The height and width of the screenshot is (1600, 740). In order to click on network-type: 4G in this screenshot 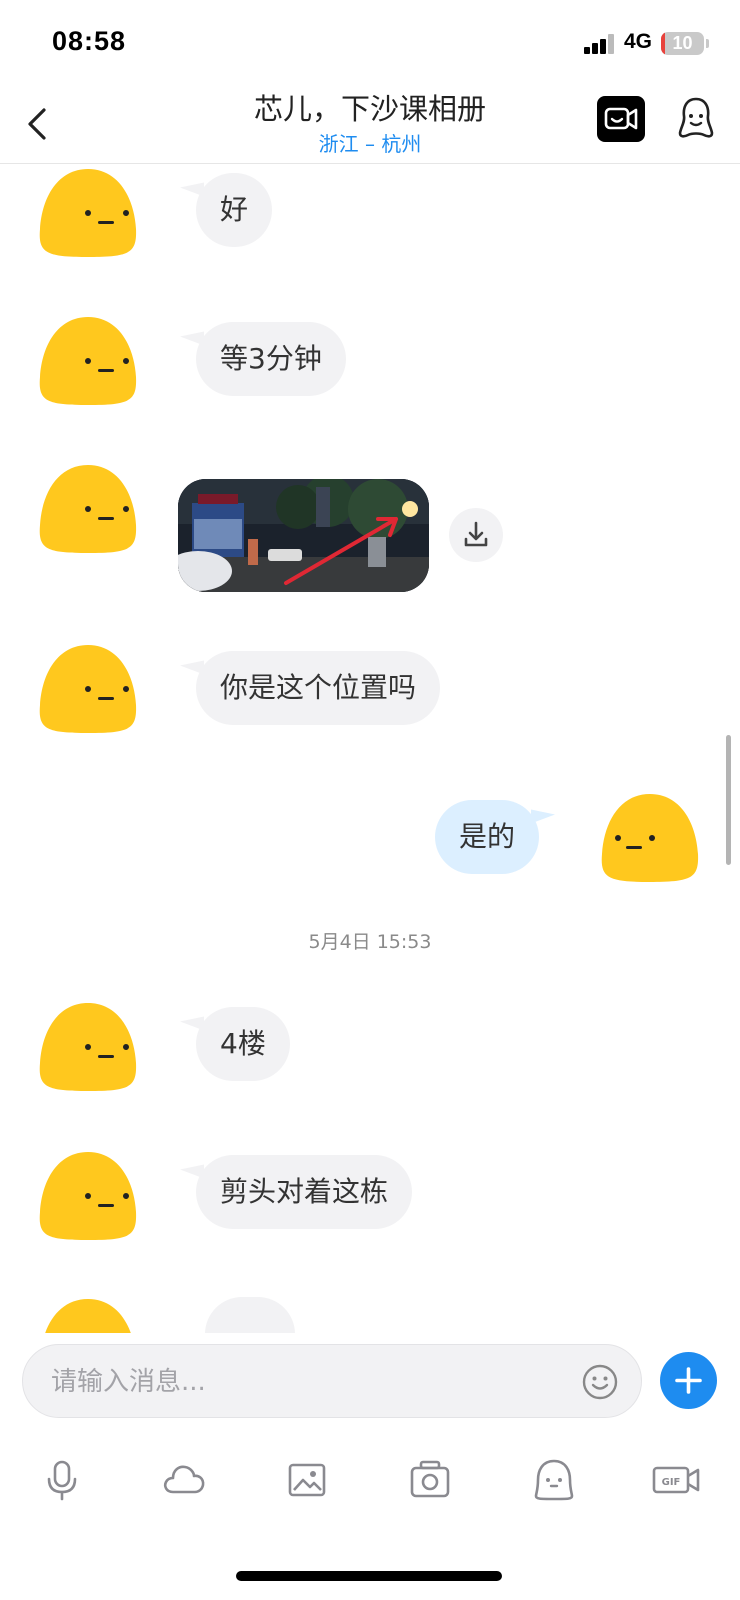, I will do `click(638, 41)`.